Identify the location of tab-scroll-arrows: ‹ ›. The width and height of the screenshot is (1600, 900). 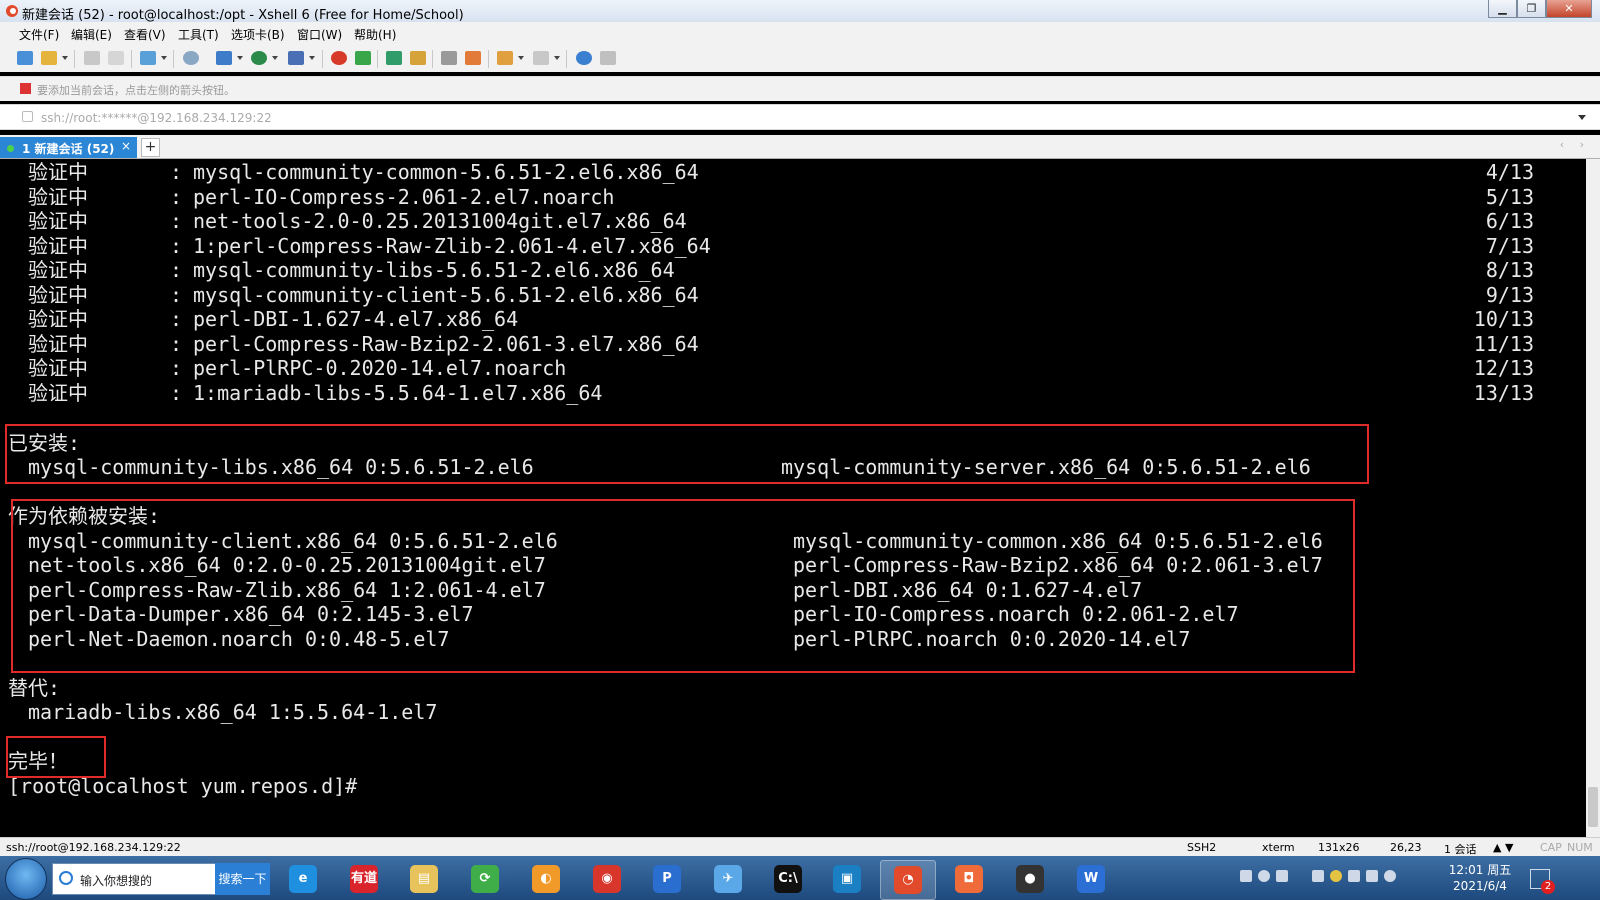
(1575, 144).